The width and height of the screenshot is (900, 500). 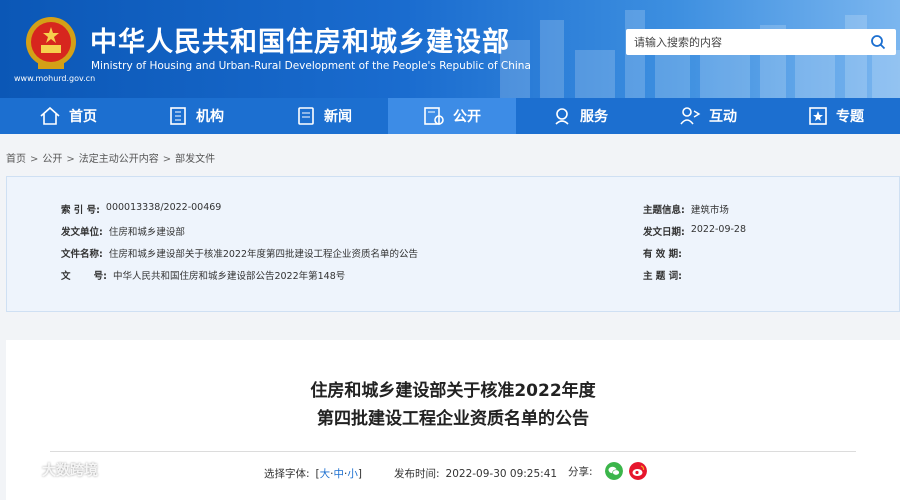 I want to click on nav-label: 公开, so click(x=467, y=117).